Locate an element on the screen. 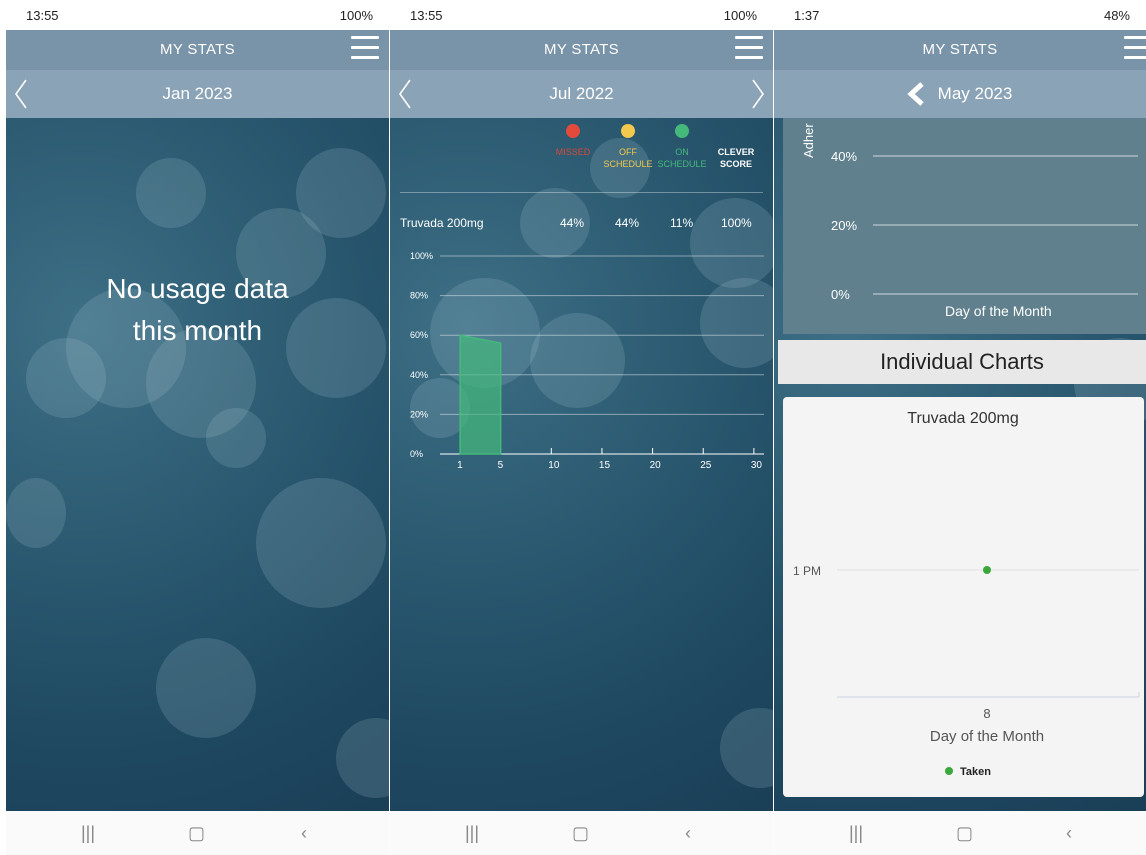  chart-title: Truvada 200mg is located at coordinates (962, 418).